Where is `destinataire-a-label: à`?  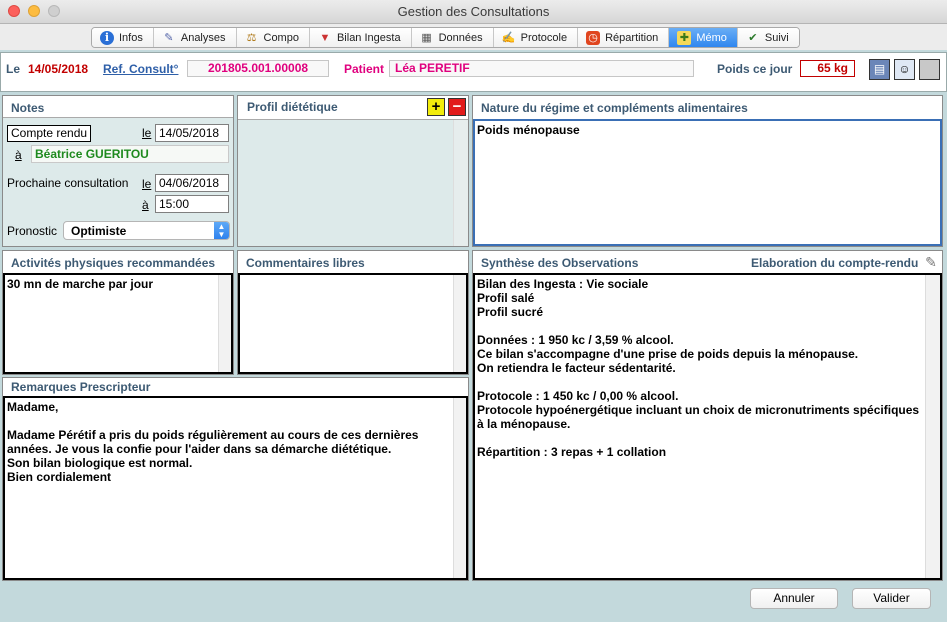 destinataire-a-label: à is located at coordinates (18, 155).